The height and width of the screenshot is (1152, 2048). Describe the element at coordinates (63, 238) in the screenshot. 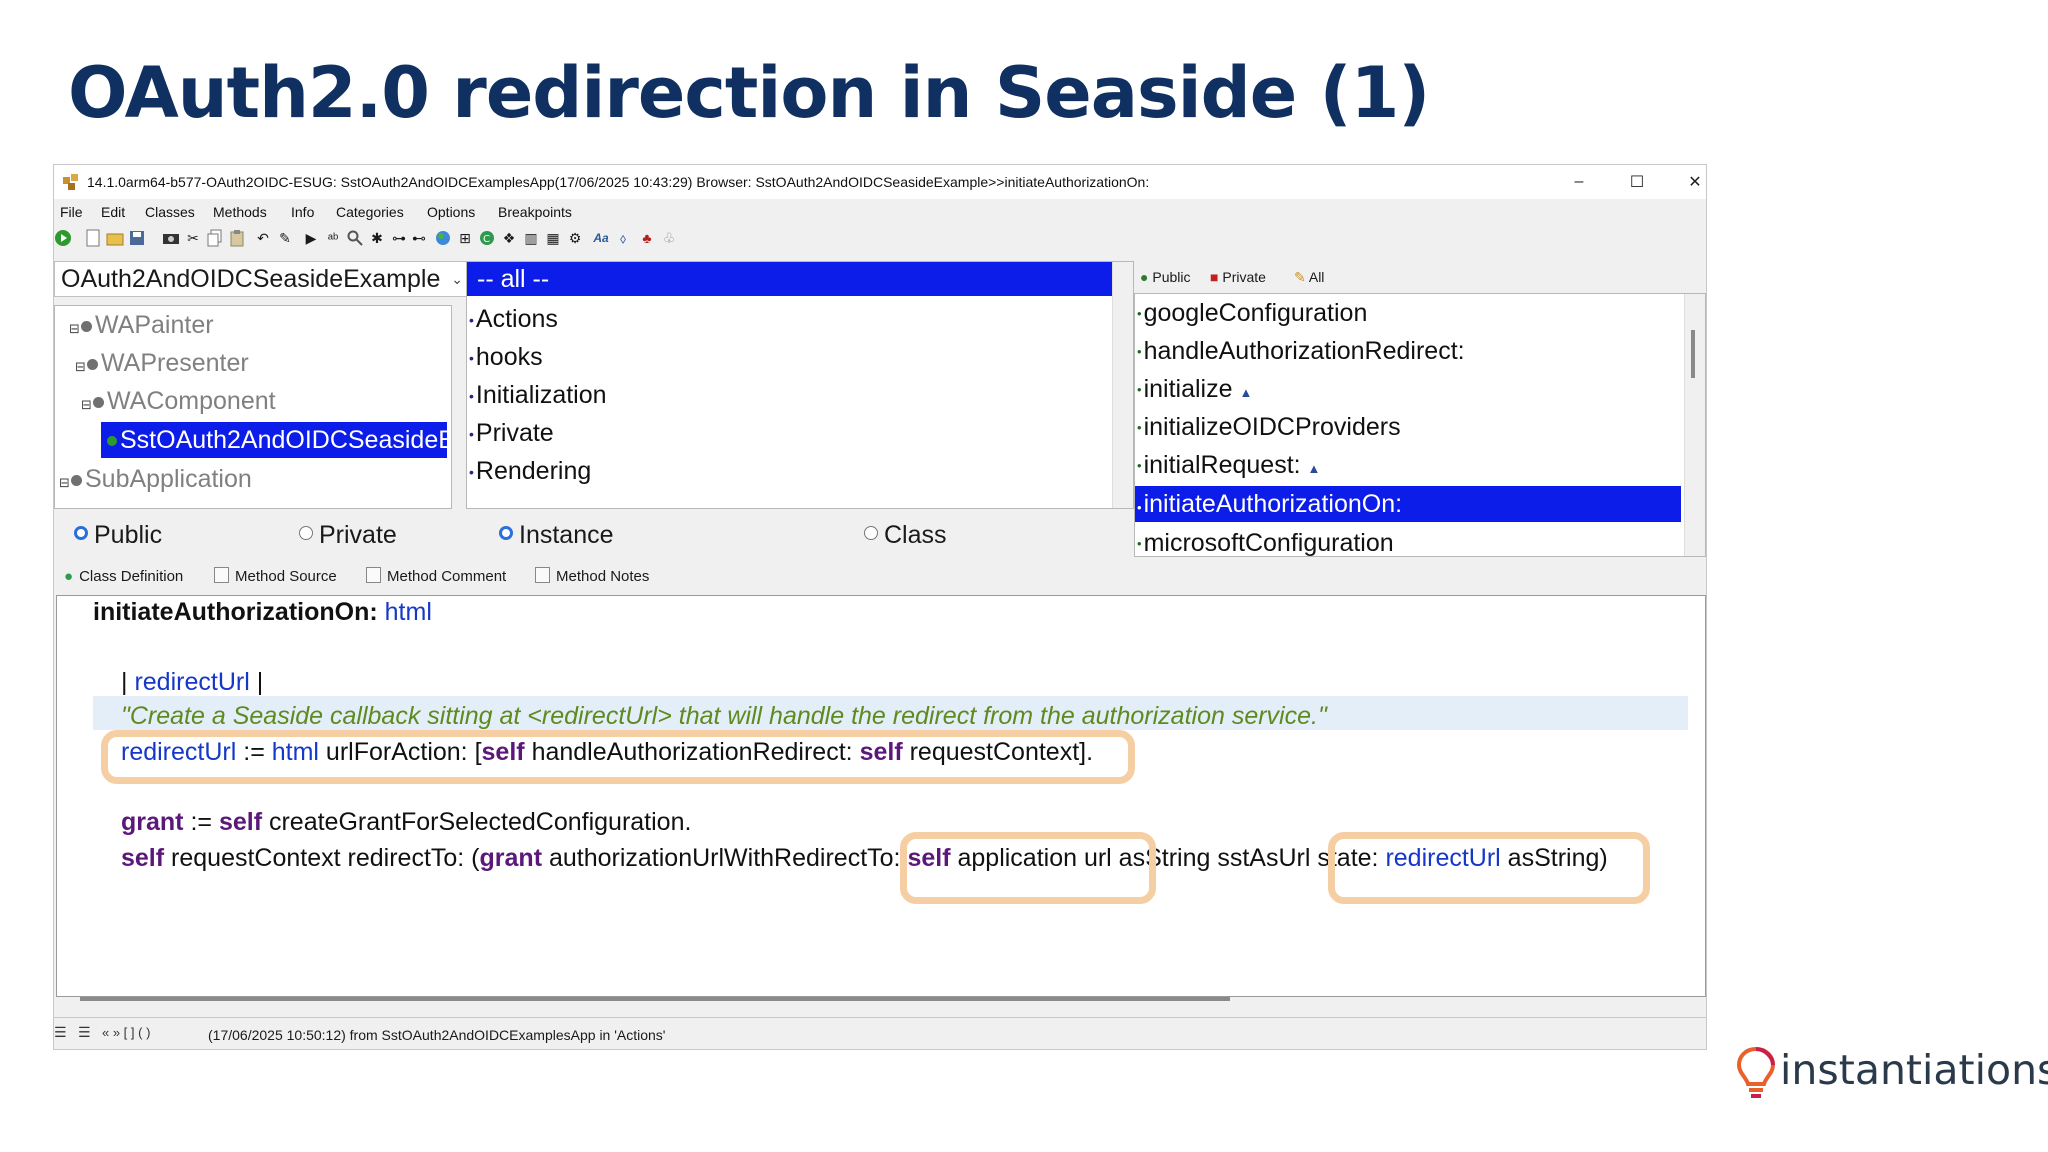

I see `run-icon` at that location.